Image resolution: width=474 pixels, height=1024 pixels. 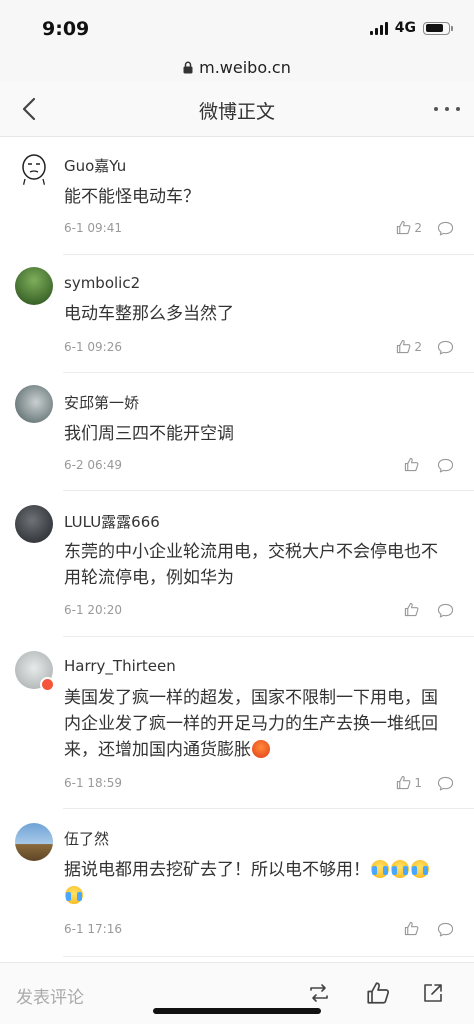 What do you see at coordinates (66, 29) in the screenshot?
I see `status-time: 9:09` at bounding box center [66, 29].